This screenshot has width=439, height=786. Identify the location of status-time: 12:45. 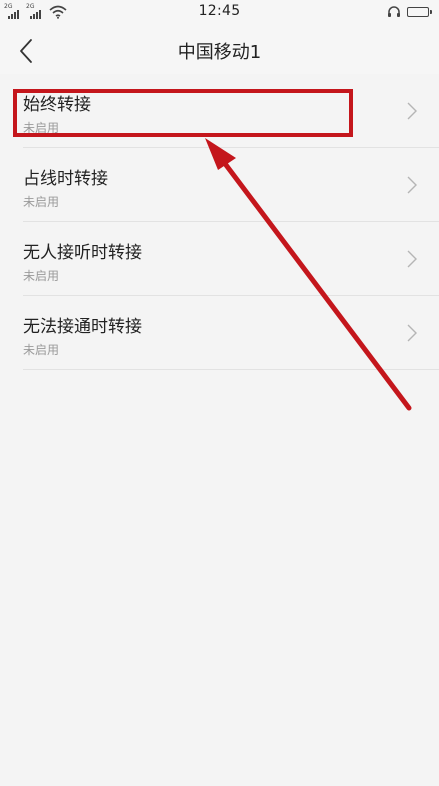
(219, 11).